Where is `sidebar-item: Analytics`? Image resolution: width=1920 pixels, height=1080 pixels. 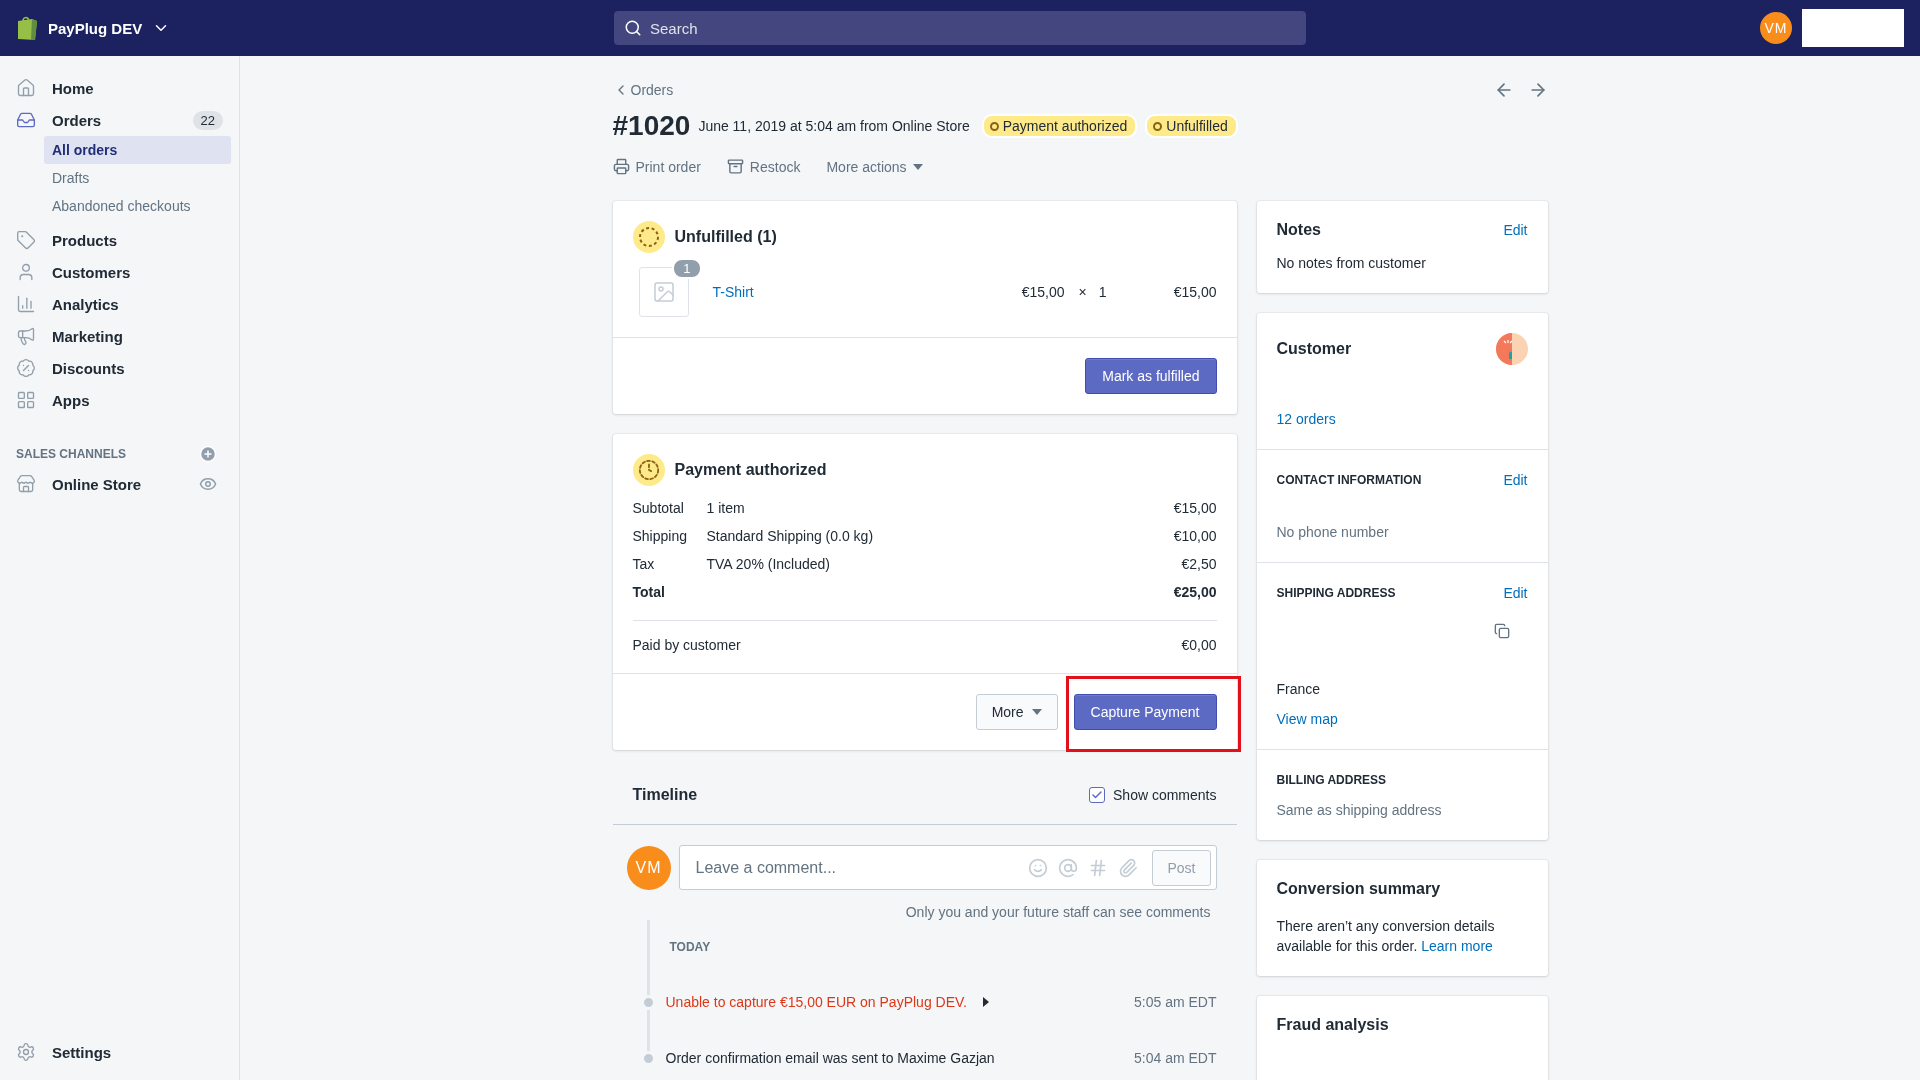
sidebar-item: Analytics is located at coordinates (119, 304).